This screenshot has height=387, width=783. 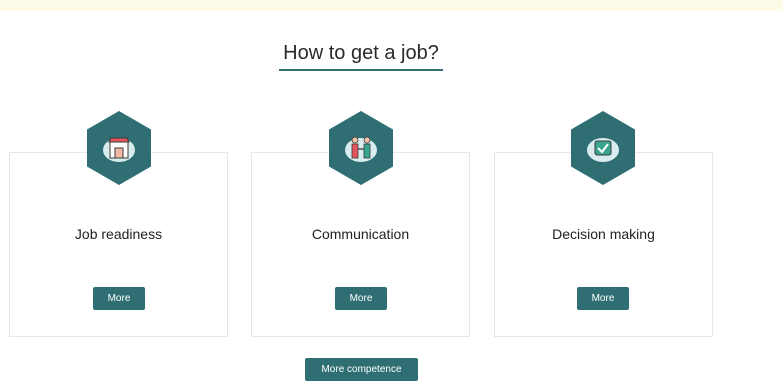 What do you see at coordinates (361, 149) in the screenshot?
I see `handshake-icon` at bounding box center [361, 149].